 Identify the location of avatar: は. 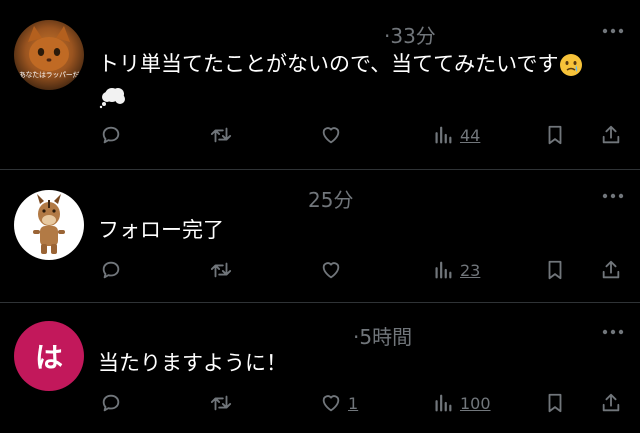
(49, 356).